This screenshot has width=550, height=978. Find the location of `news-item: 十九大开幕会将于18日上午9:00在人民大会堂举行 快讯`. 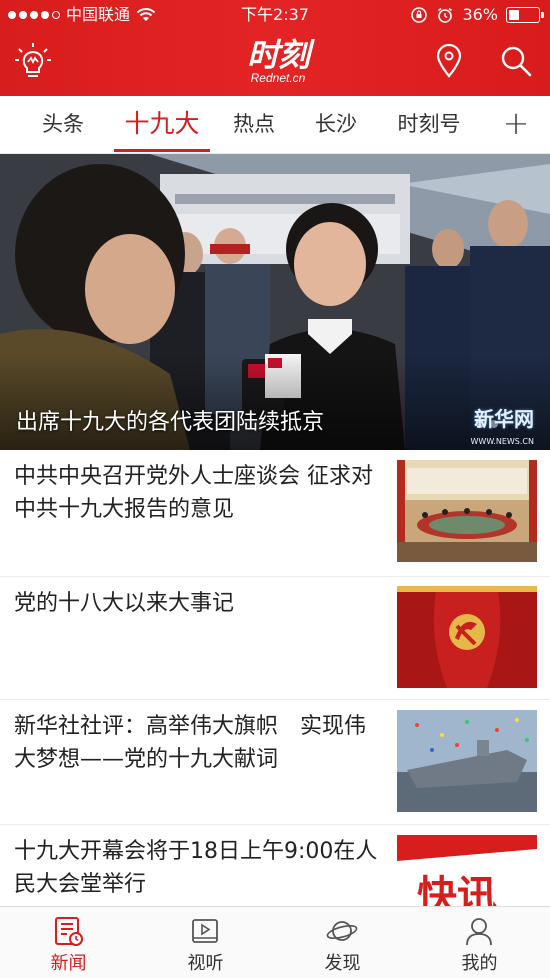

news-item: 十九大开幕会将于18日上午9:00在人民大会堂举行 快讯 is located at coordinates (275, 865).